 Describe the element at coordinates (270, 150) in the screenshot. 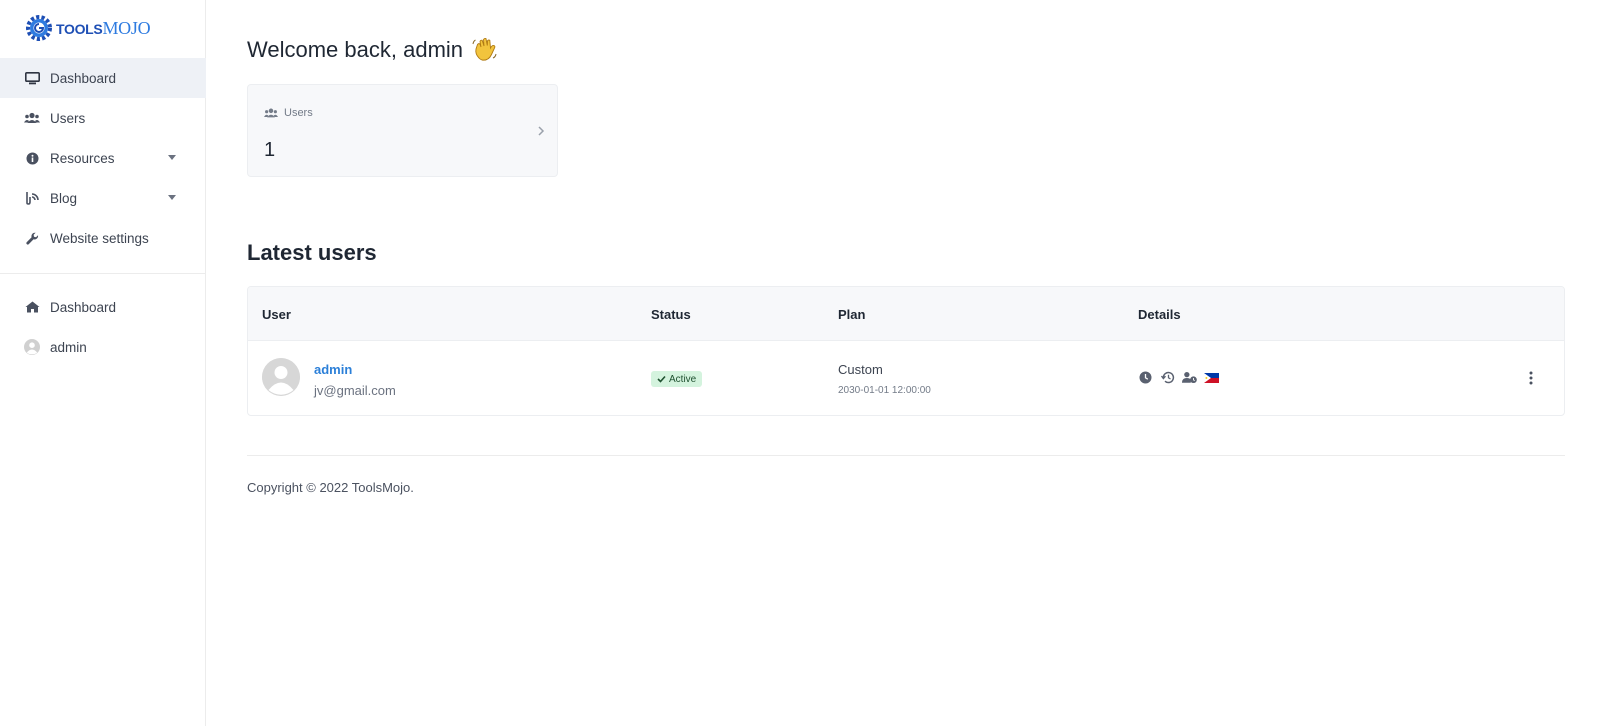

I see `stat-value: 1` at that location.